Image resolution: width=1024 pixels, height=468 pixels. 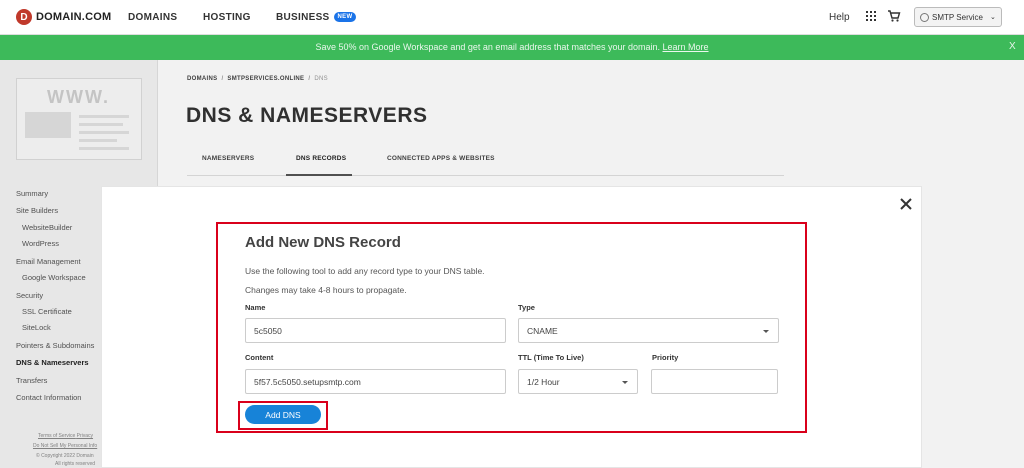 What do you see at coordinates (992, 17) in the screenshot?
I see `chevron-down-icon: ⌄` at bounding box center [992, 17].